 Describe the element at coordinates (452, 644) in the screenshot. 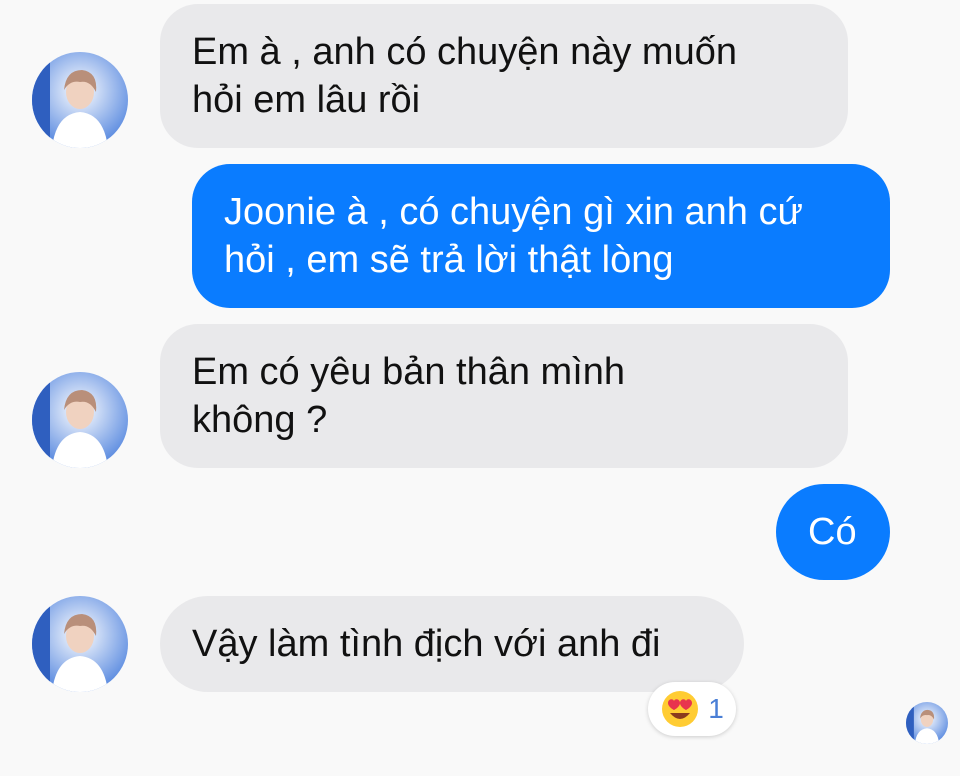

I see `incoming-message-bubble: Vậy làm tình địch với anh đi` at that location.